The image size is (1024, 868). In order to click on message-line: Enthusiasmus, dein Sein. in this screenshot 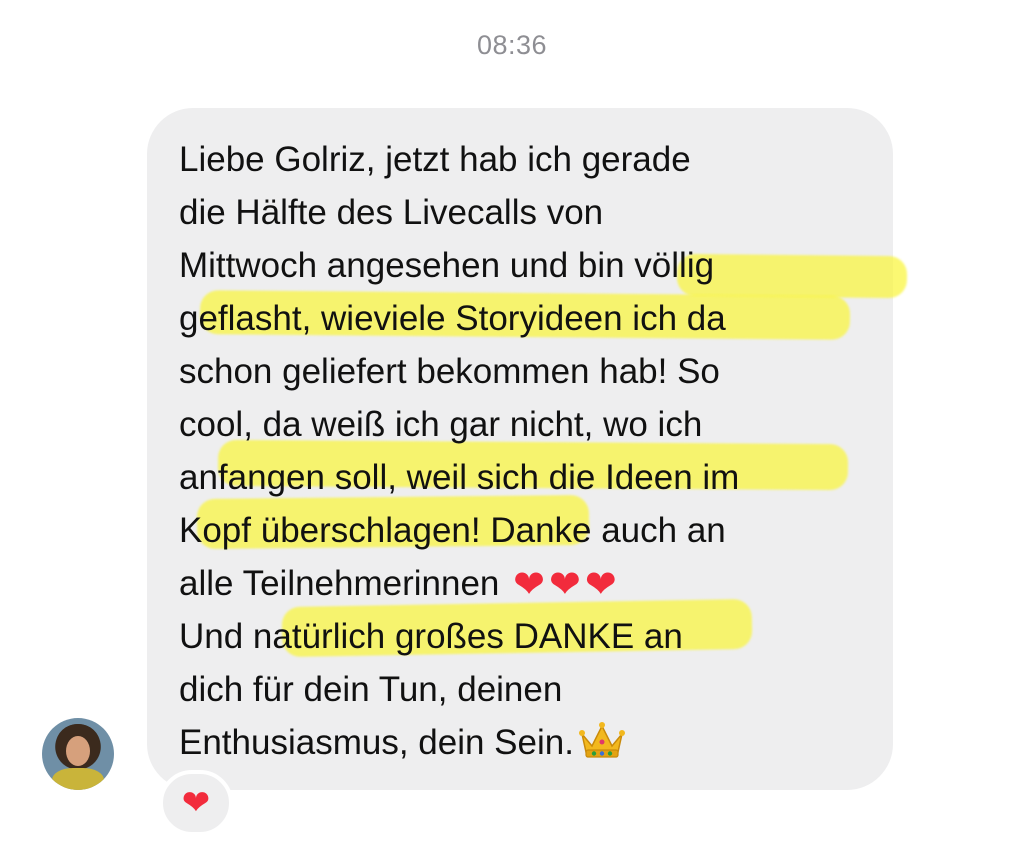, I will do `click(376, 742)`.